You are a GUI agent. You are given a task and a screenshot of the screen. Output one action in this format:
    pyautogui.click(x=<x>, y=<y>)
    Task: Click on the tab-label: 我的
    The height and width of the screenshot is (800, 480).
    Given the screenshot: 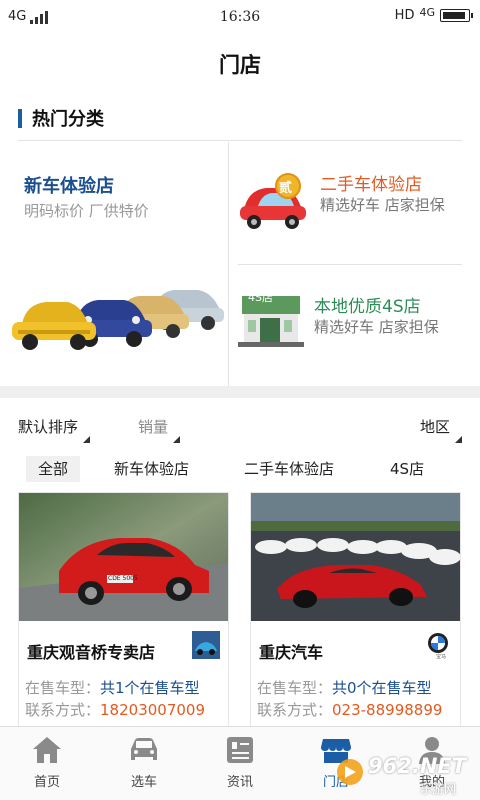 What is the action you would take?
    pyautogui.click(x=431, y=782)
    